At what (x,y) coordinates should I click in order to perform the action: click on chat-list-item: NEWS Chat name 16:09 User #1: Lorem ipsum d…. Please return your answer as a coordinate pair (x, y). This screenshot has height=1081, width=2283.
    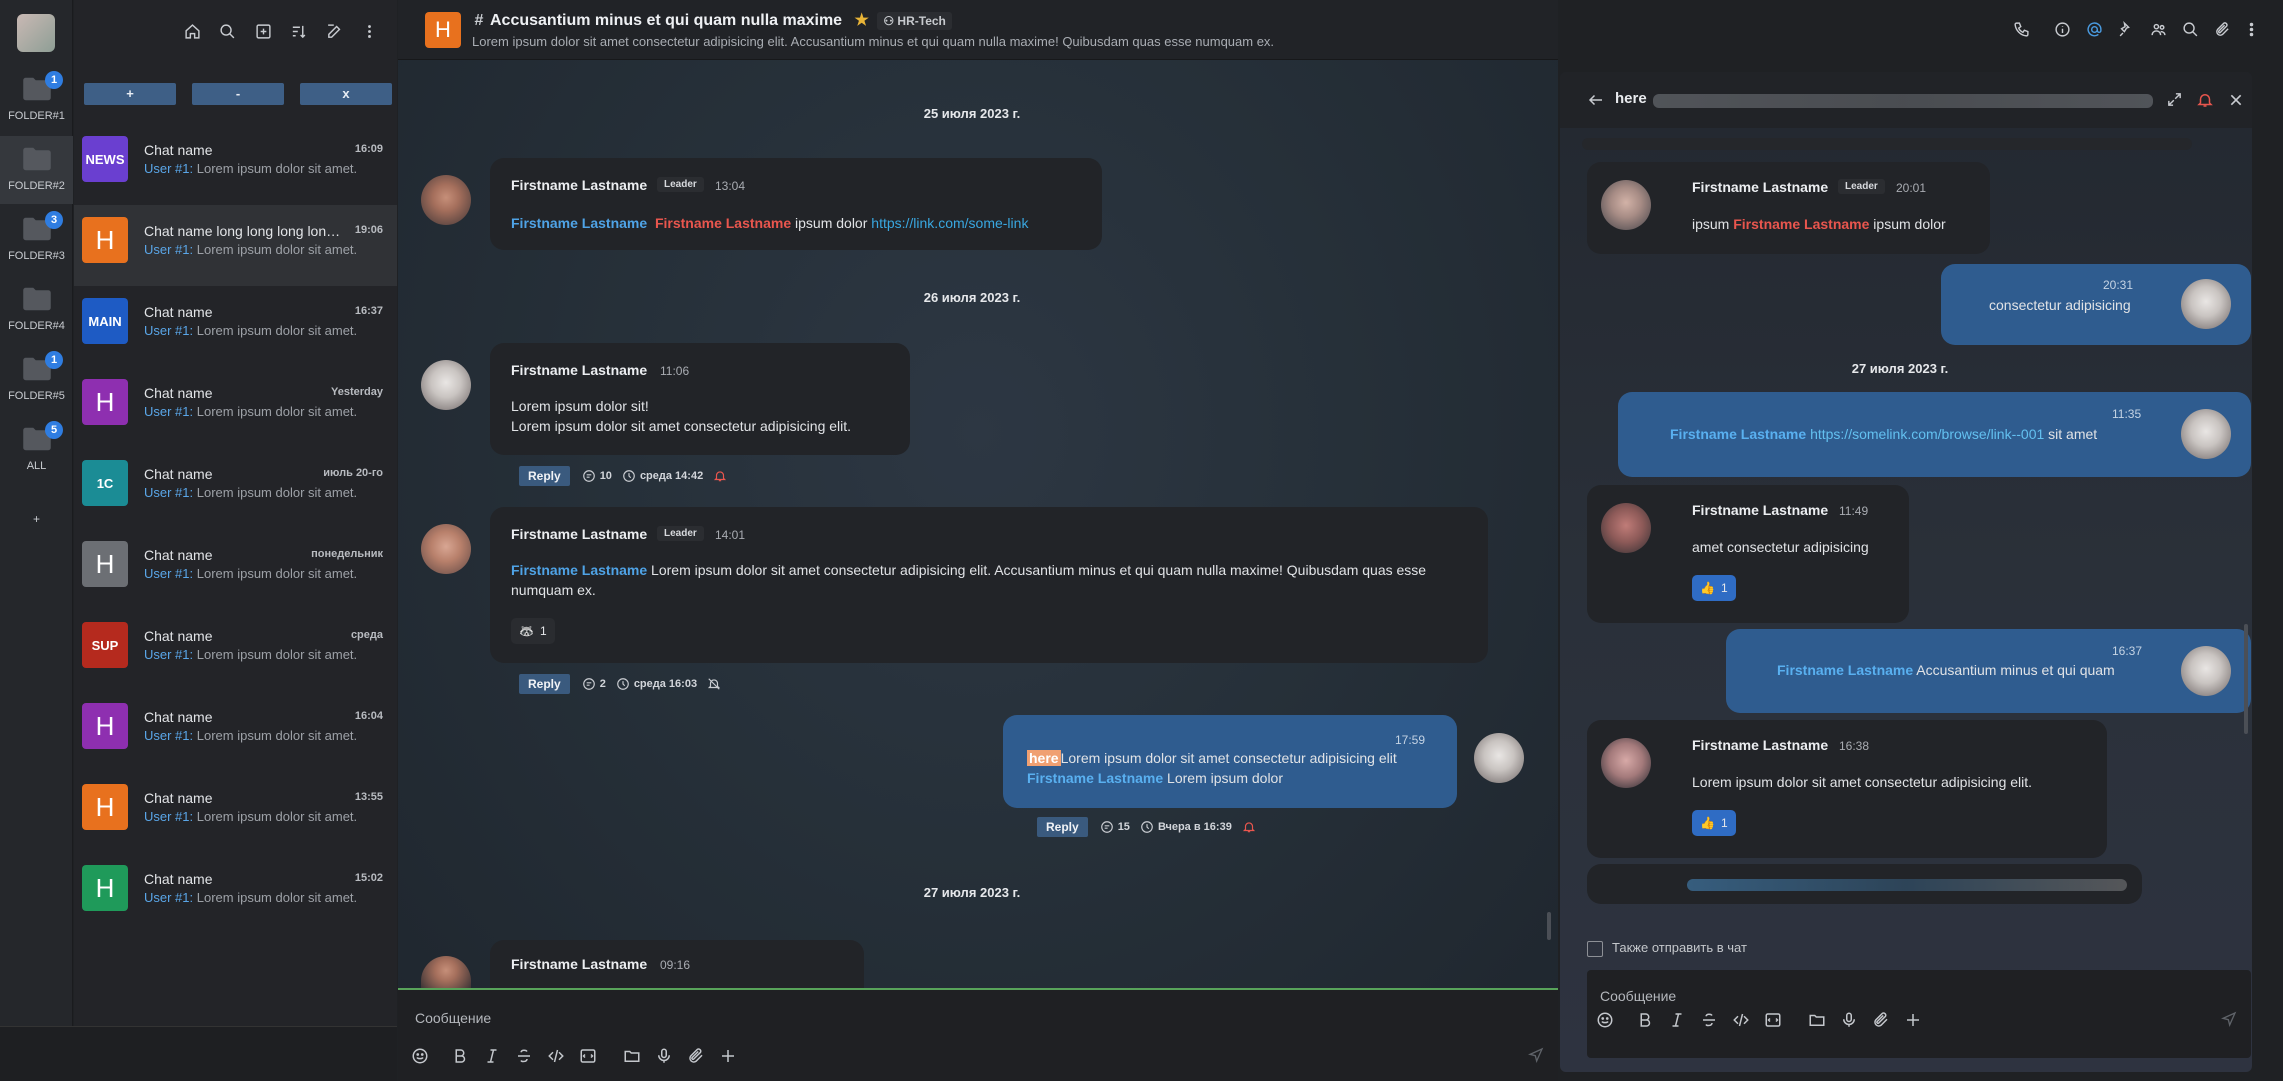
    Looking at the image, I should click on (235, 164).